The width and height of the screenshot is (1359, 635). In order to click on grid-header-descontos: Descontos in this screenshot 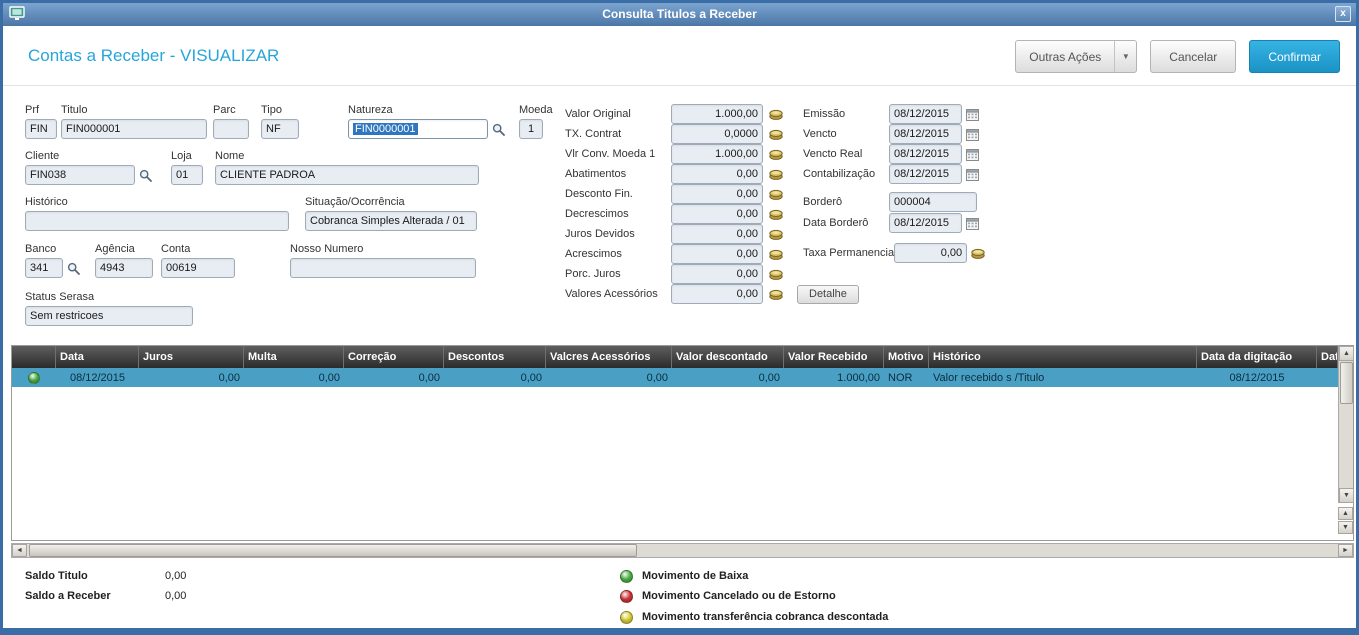, I will do `click(495, 357)`.